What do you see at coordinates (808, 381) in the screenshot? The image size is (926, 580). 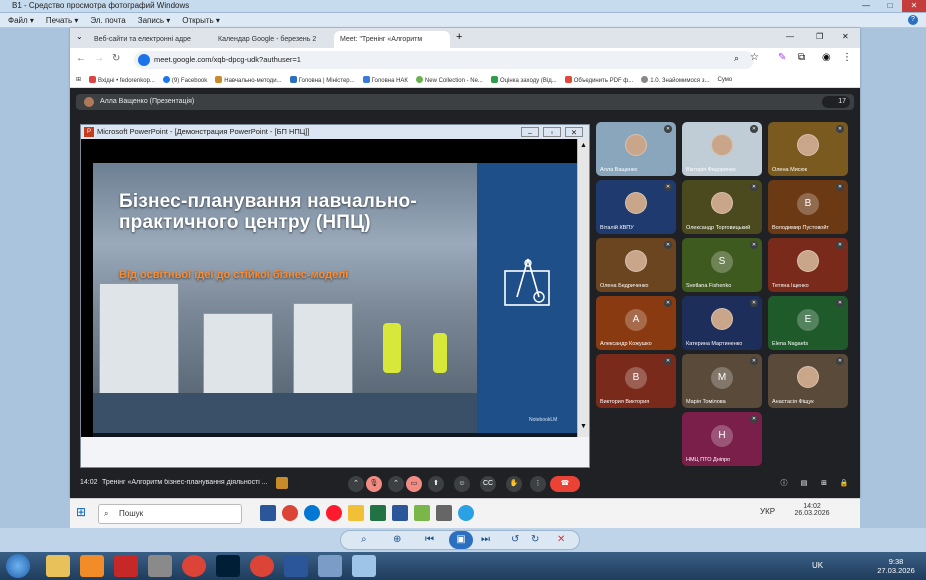 I see `participant-tile: ✕ Анастасія Фіщук` at bounding box center [808, 381].